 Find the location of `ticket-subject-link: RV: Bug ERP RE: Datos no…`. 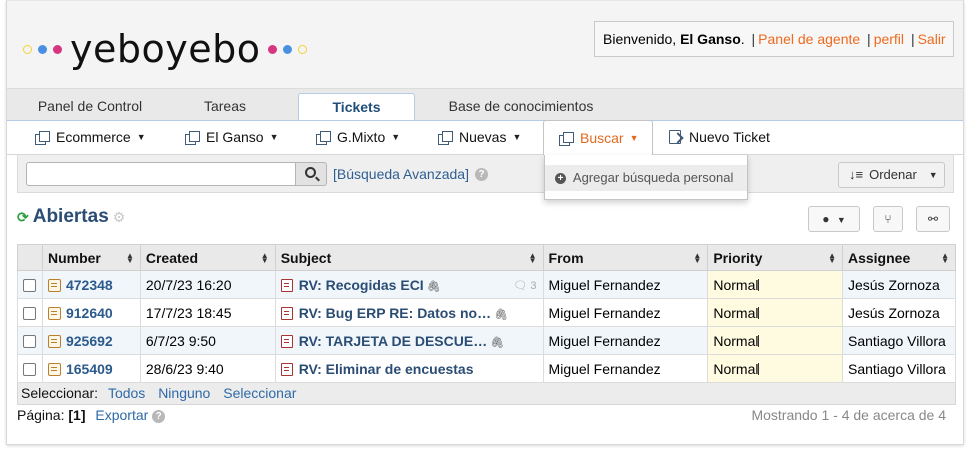

ticket-subject-link: RV: Bug ERP RE: Datos no… is located at coordinates (395, 313).